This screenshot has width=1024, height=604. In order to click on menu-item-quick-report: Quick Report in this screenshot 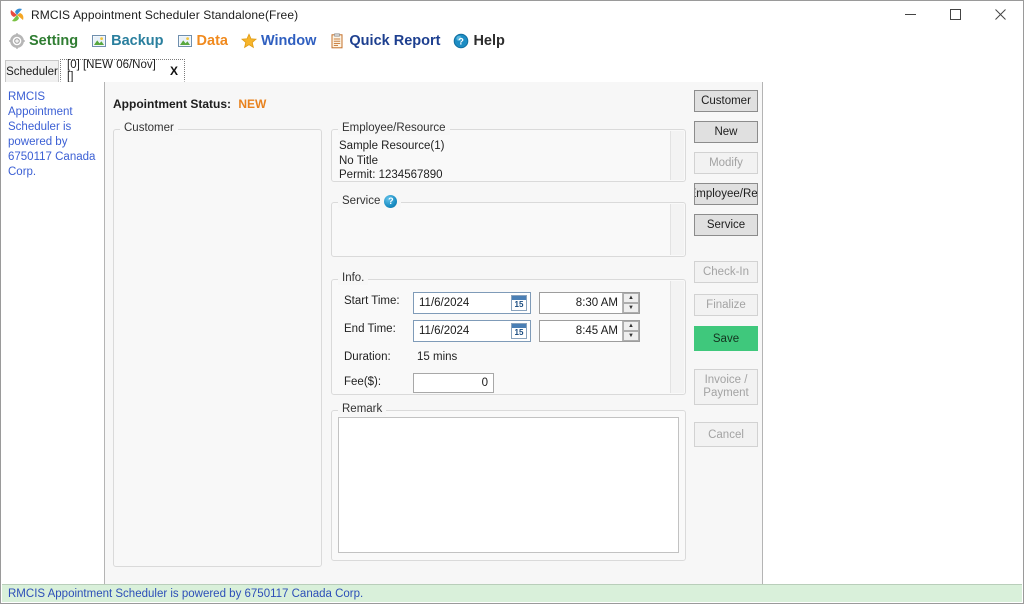, I will do `click(384, 41)`.